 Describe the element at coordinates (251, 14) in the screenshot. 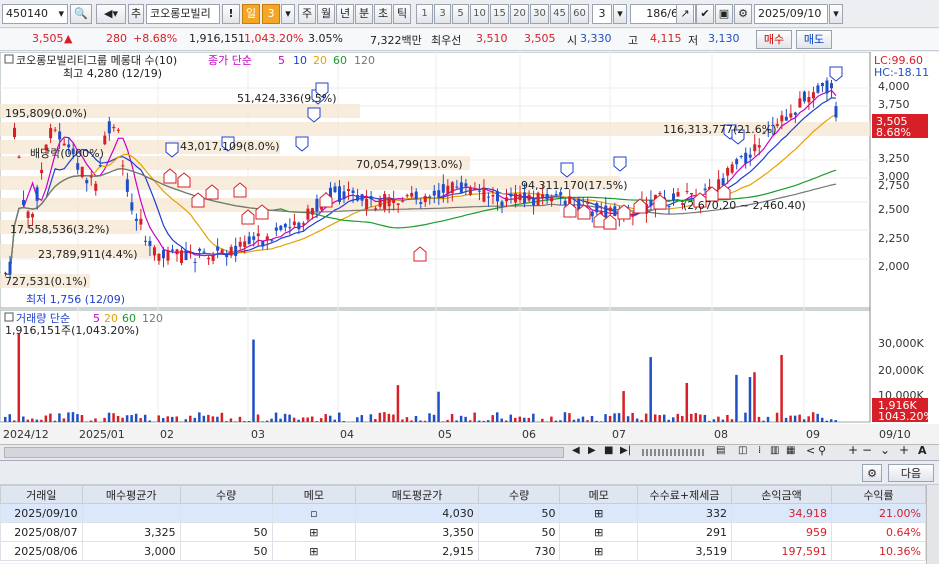

I see `period-day-button: 일` at that location.